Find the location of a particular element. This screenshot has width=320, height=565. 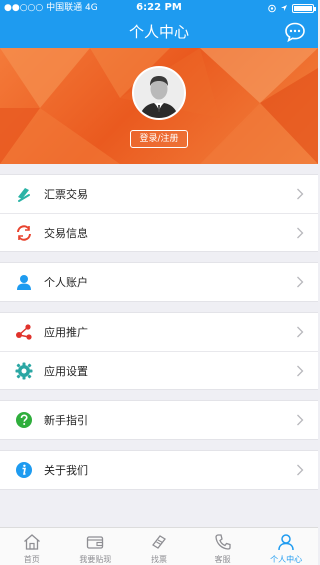

menu-item-label: 新手指引 is located at coordinates (66, 420).